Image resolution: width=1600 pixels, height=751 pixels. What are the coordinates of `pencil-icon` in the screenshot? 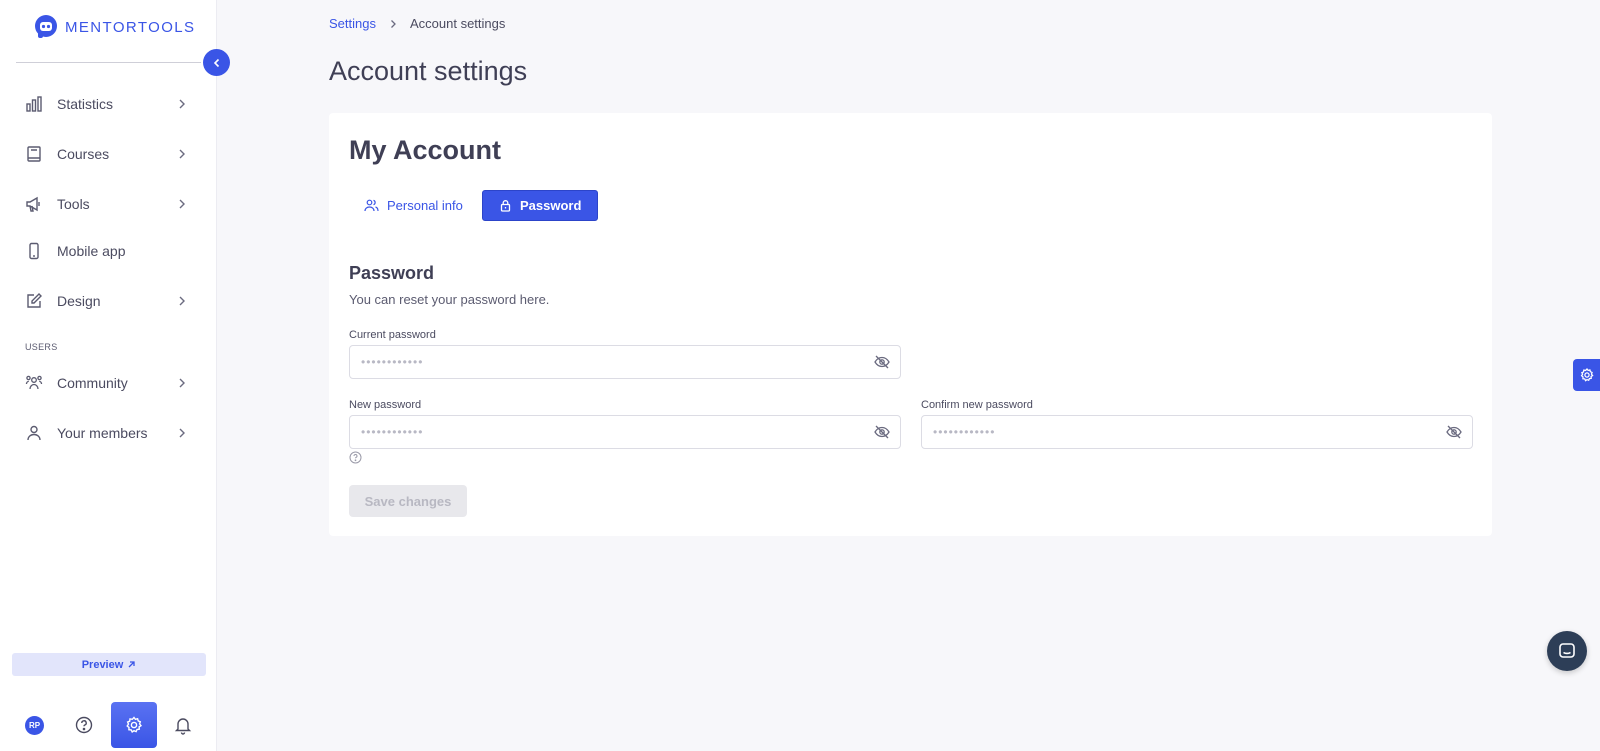 It's located at (34, 301).